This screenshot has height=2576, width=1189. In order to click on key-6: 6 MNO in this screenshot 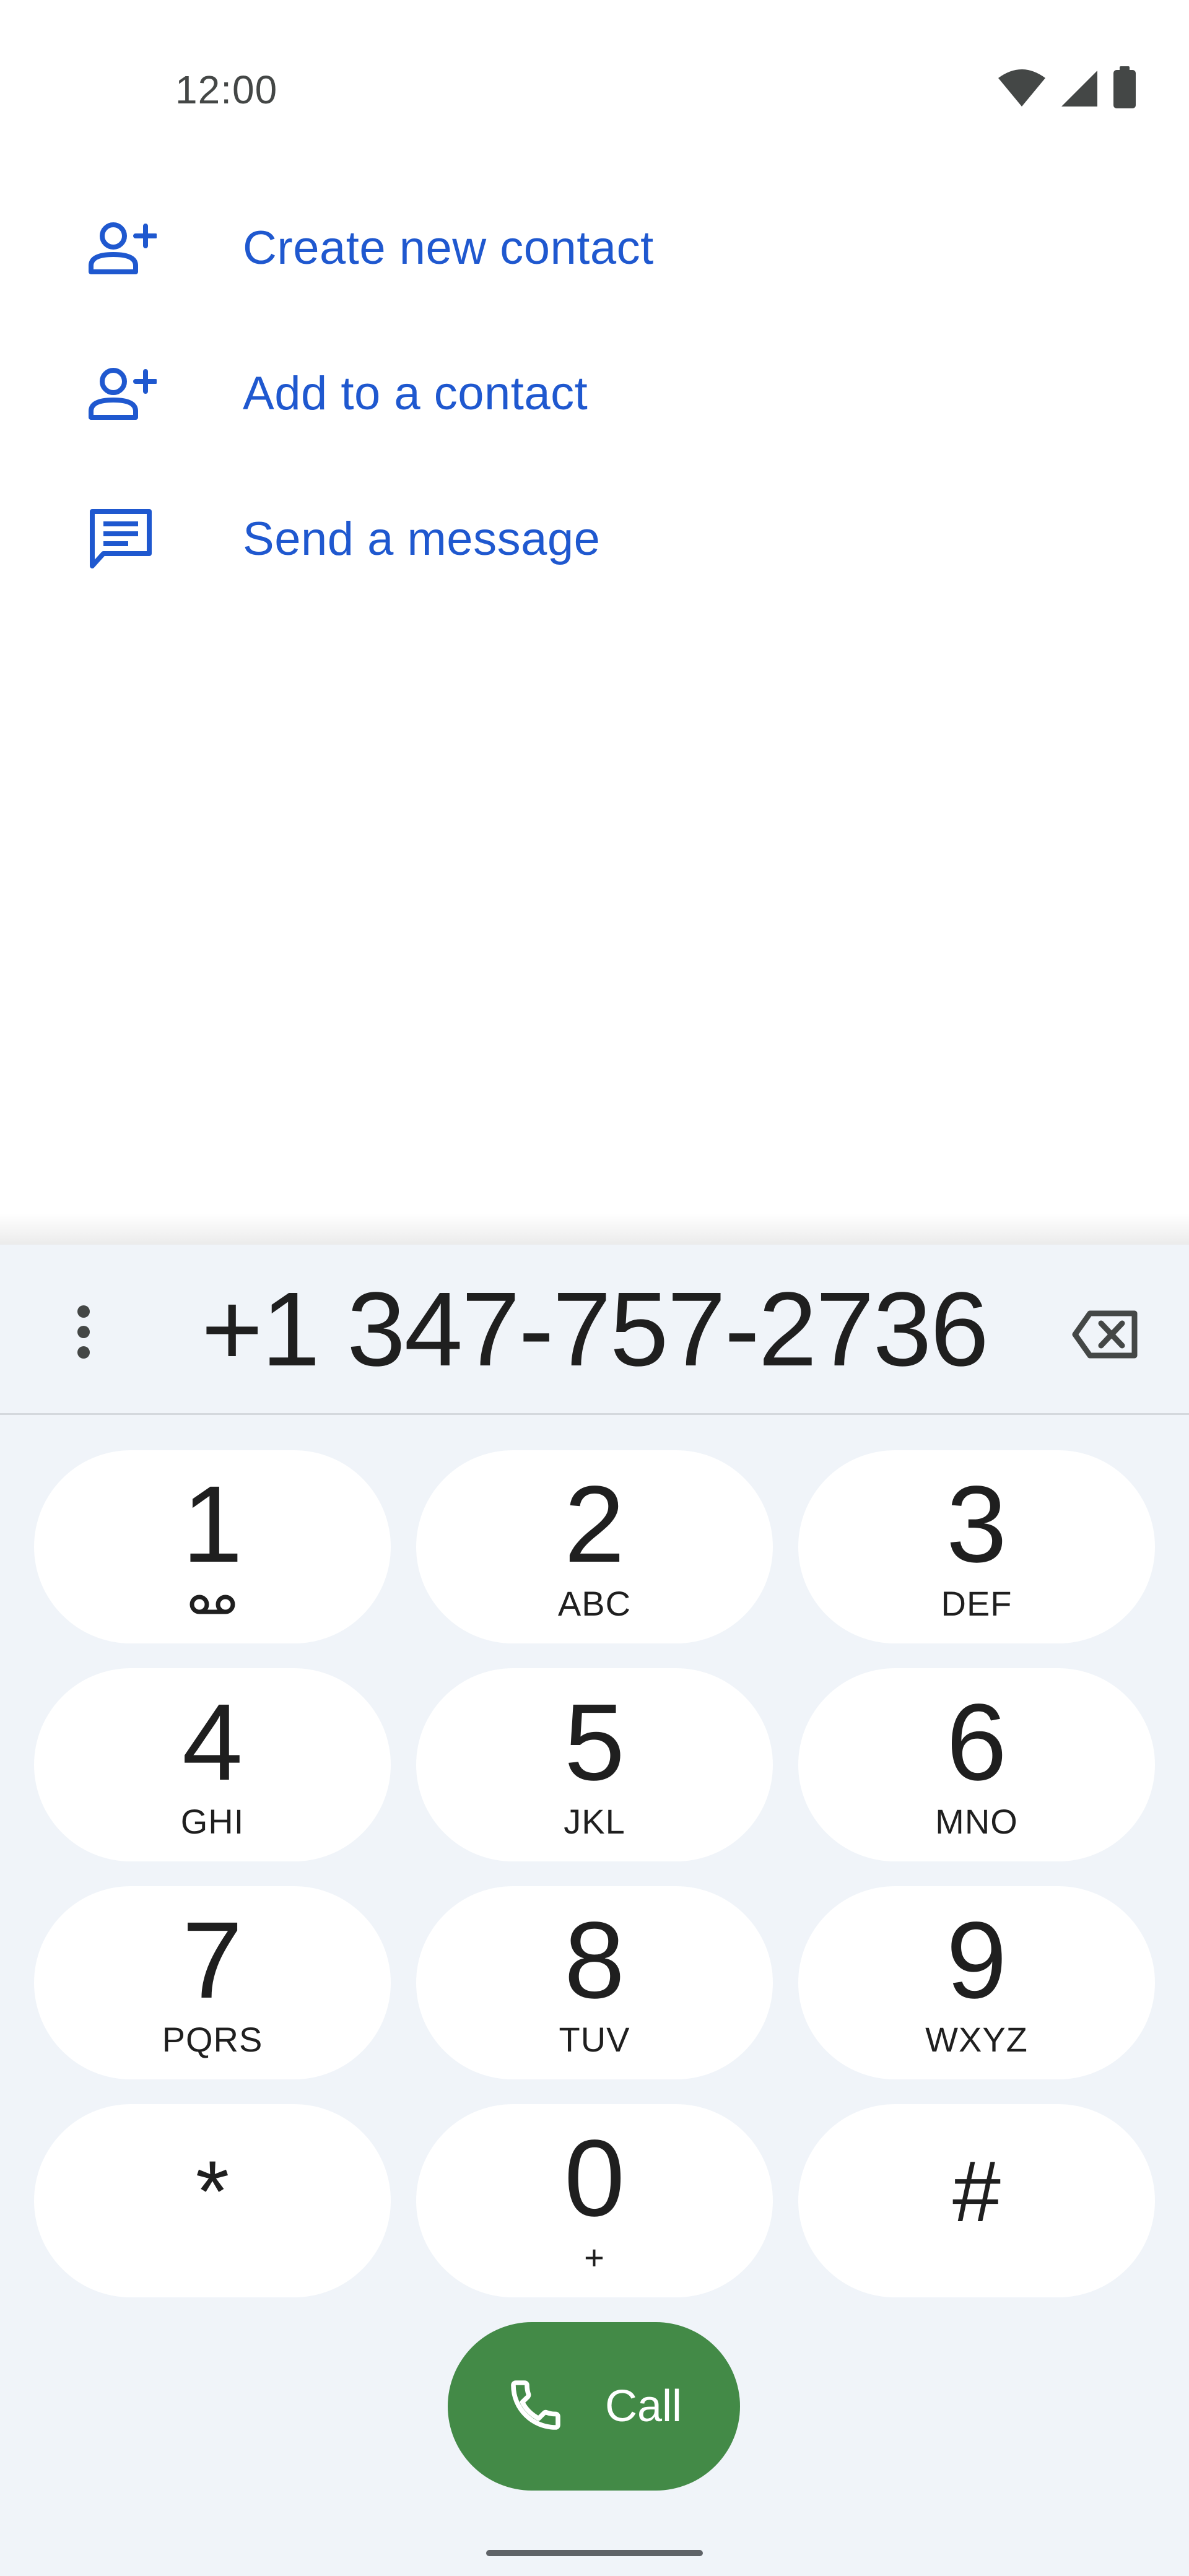, I will do `click(977, 1765)`.